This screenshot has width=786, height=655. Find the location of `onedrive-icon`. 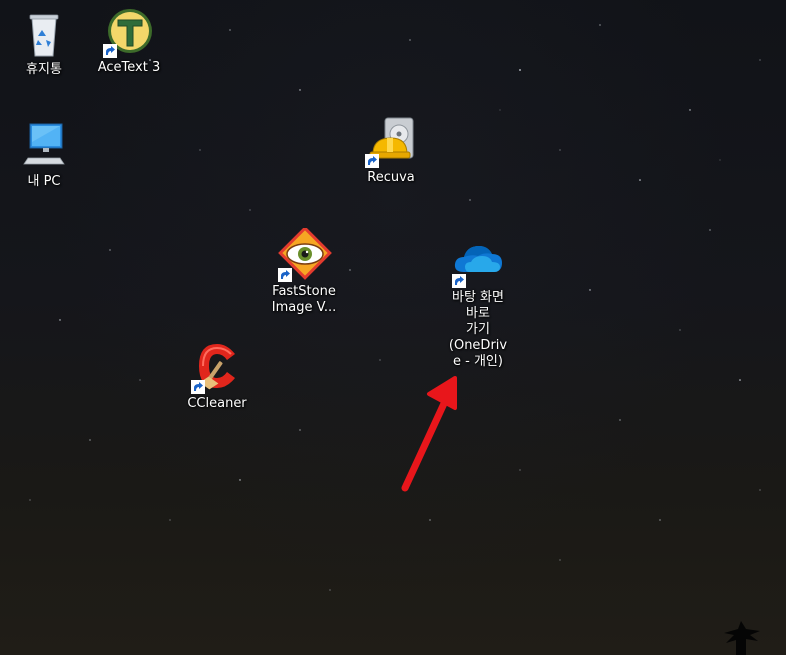

onedrive-icon is located at coordinates (478, 262).